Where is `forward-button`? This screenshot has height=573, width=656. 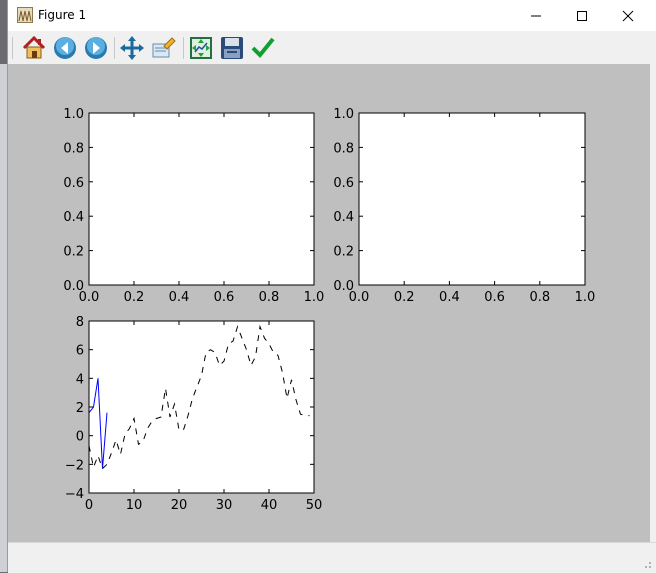
forward-button is located at coordinates (96, 48).